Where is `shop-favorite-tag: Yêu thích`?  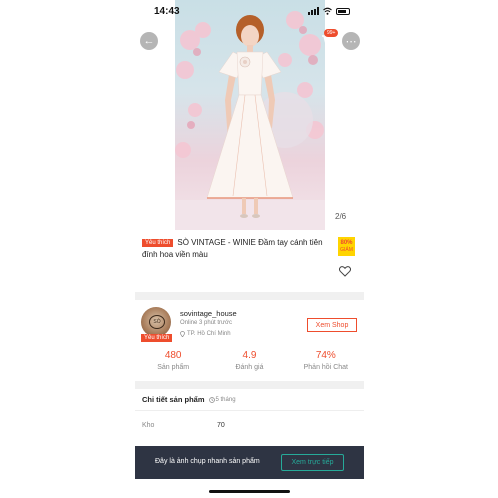
shop-favorite-tag: Yêu thích is located at coordinates (157, 338).